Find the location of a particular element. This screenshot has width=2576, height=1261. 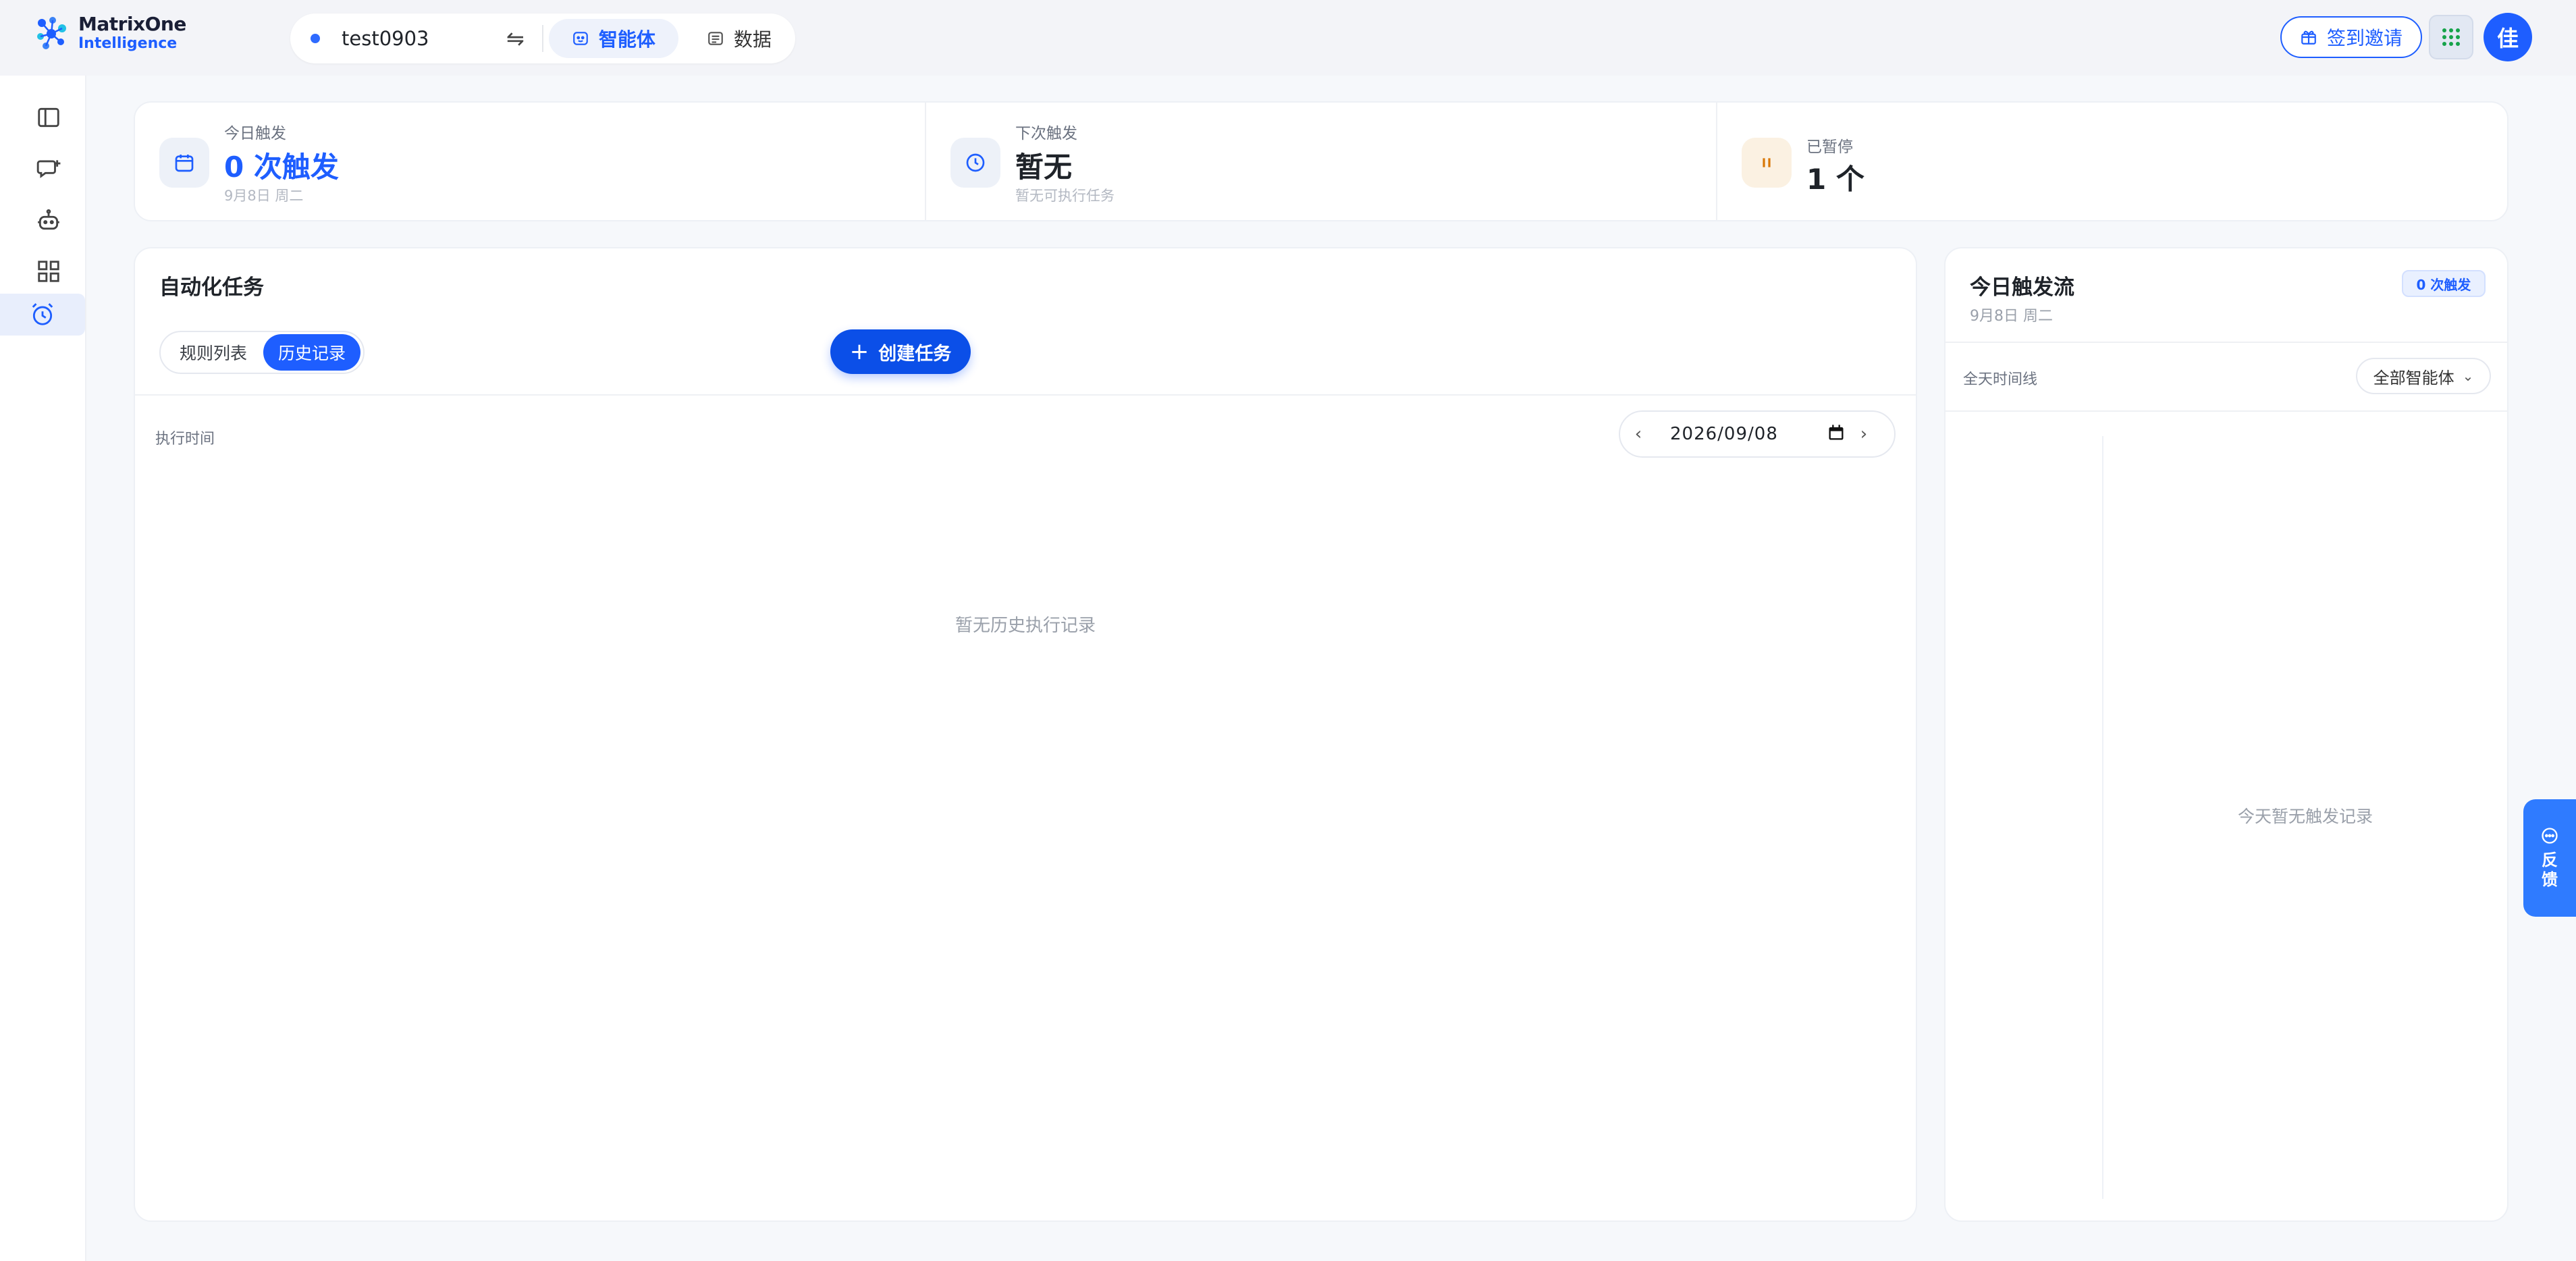

gift-icon is located at coordinates (2308, 37).